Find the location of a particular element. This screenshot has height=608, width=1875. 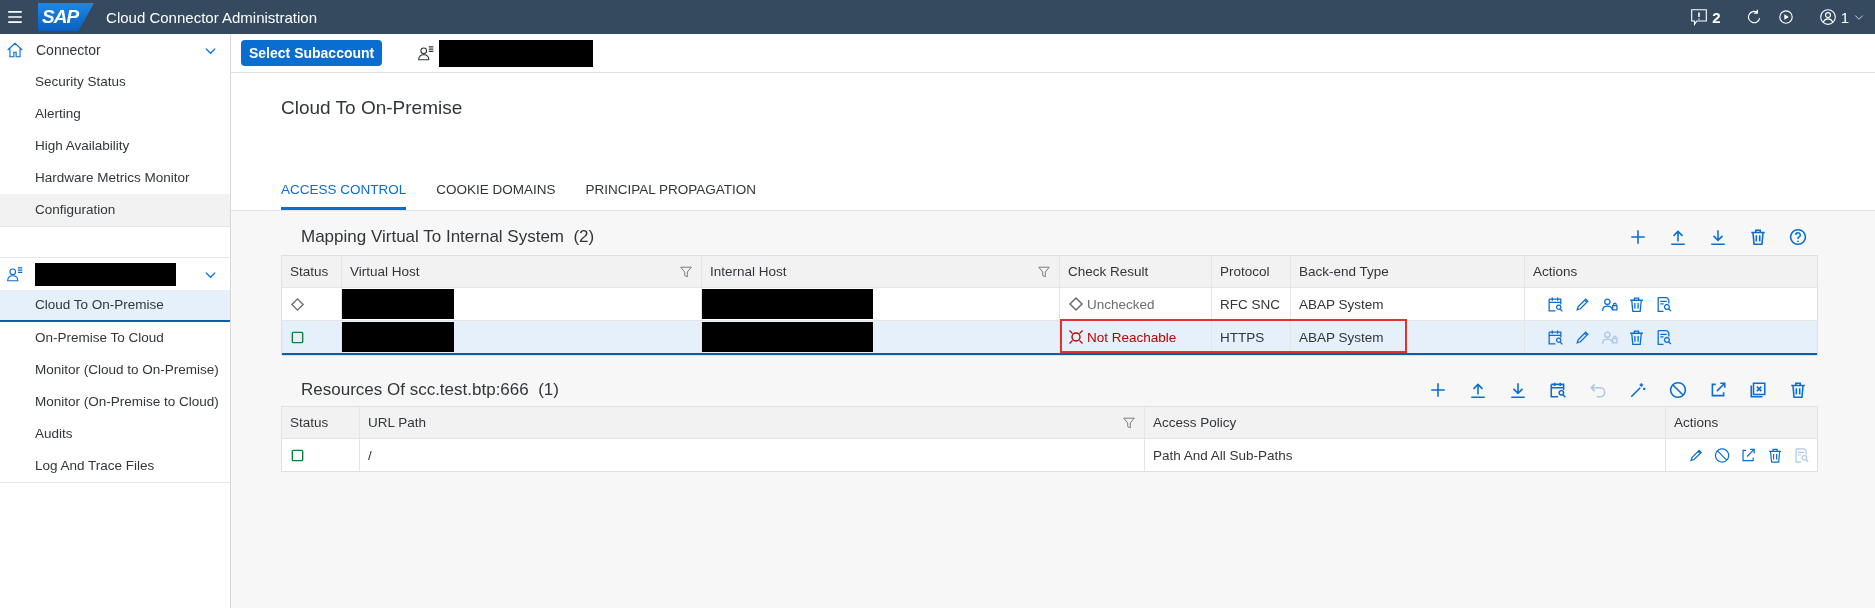

notification-icon is located at coordinates (1699, 17).